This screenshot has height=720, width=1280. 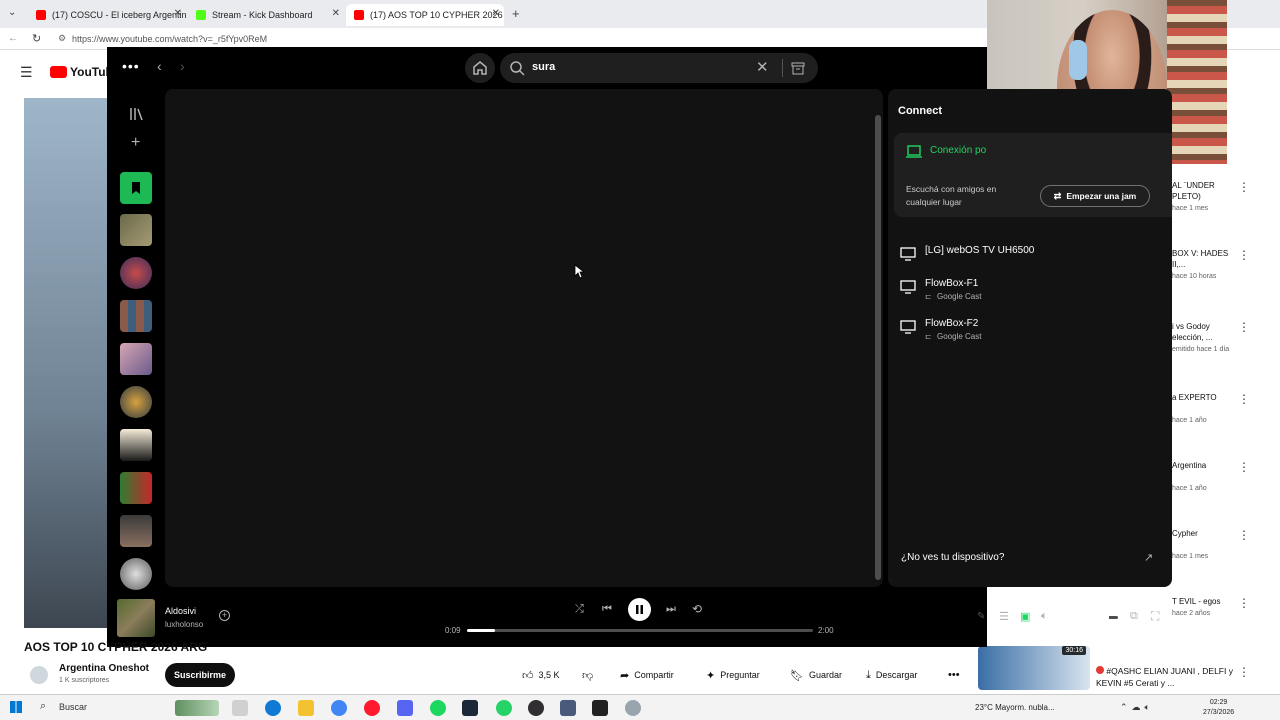 I want to click on volume-icon: 🔈︎, so click(x=1044, y=616).